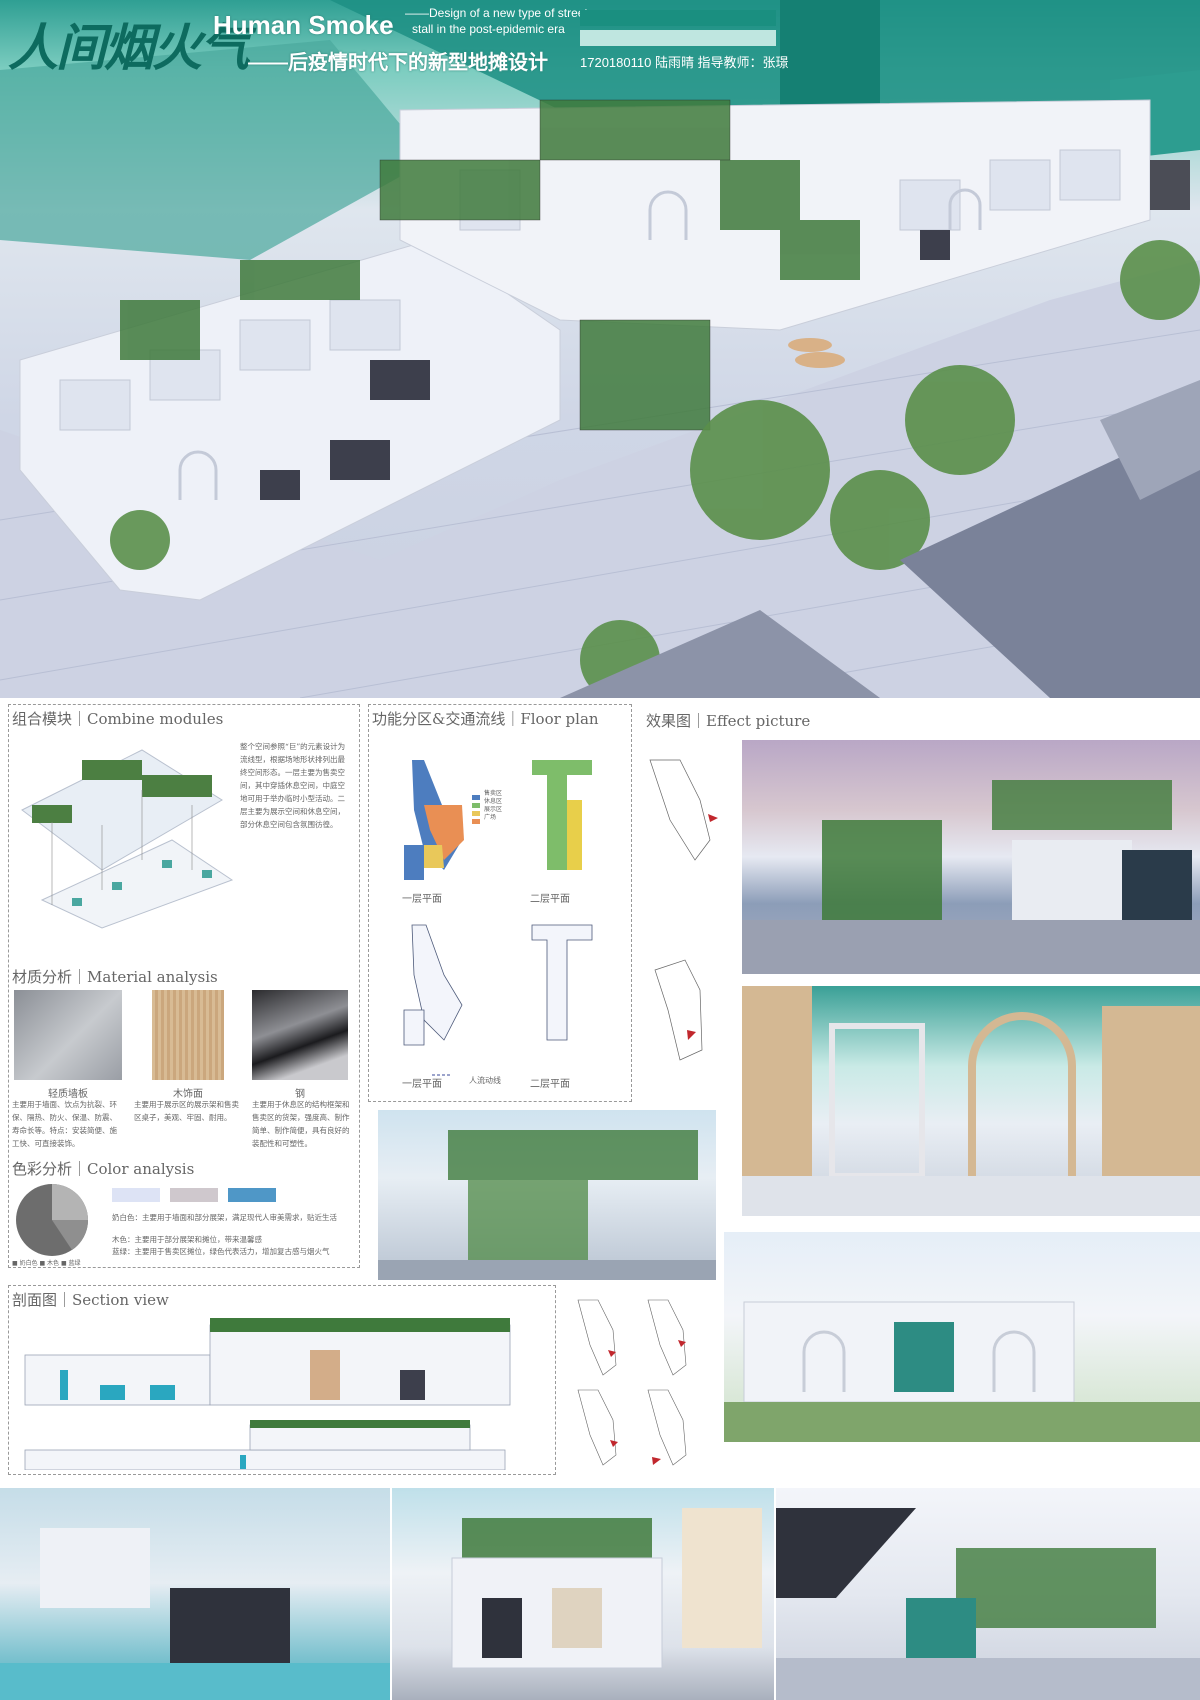 This screenshot has height=1700, width=1200. What do you see at coordinates (547, 1205) in the screenshot?
I see `effect-render-4-art` at bounding box center [547, 1205].